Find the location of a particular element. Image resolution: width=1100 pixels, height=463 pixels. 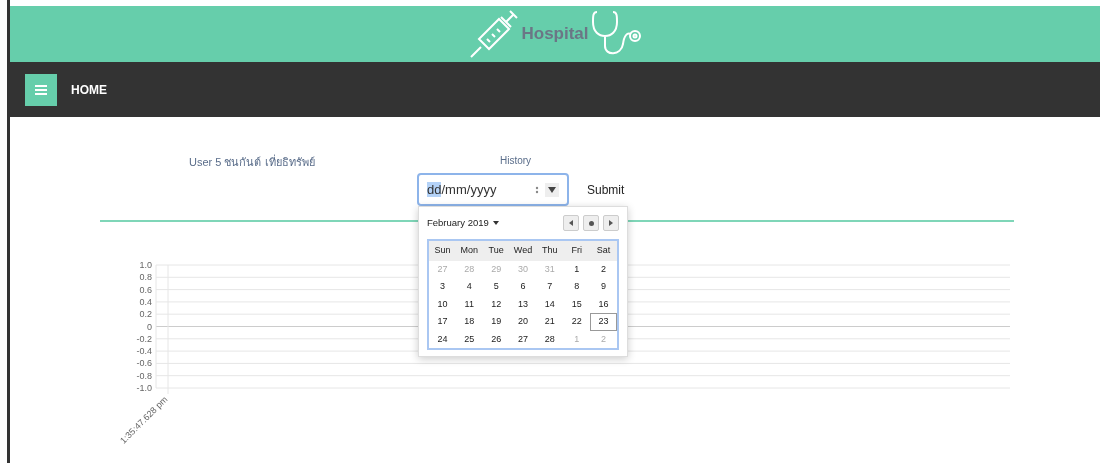

today-button is located at coordinates (591, 223).